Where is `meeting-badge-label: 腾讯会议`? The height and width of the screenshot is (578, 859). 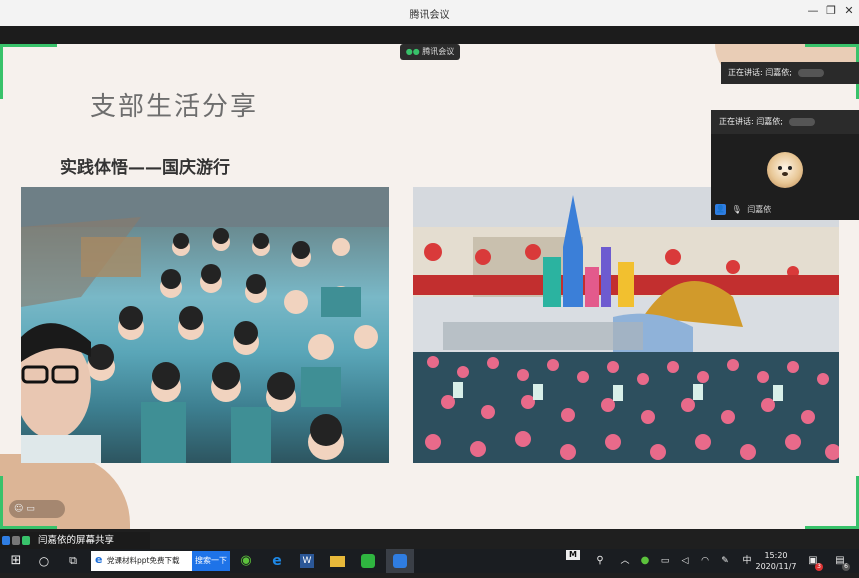 meeting-badge-label: 腾讯会议 is located at coordinates (438, 51).